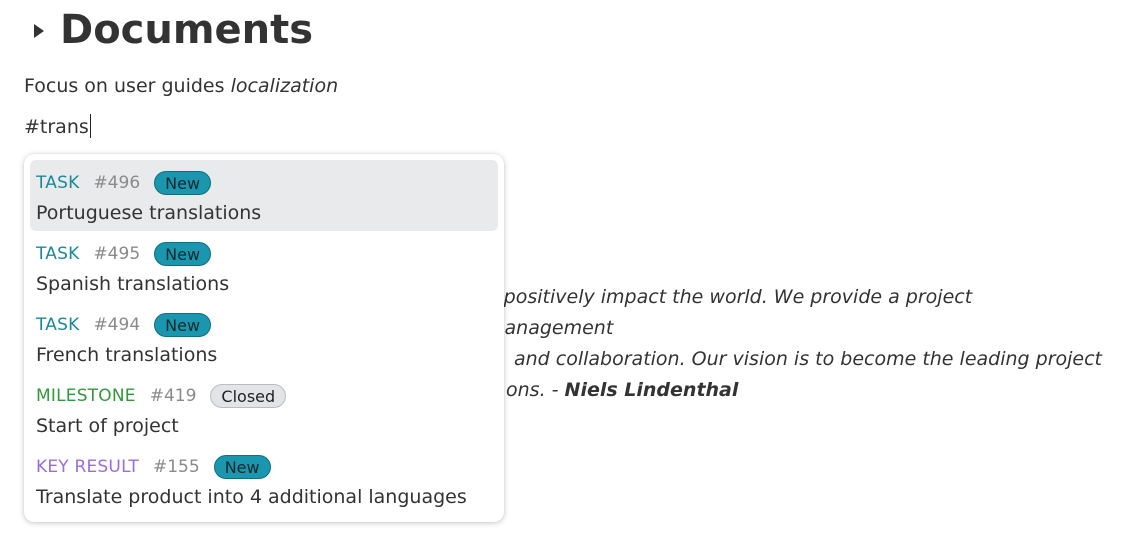  I want to click on typed-text: #trans, so click(56, 127).